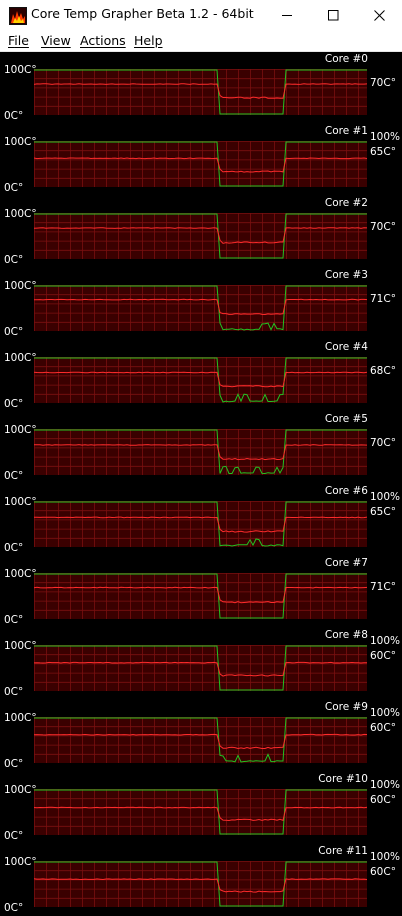 This screenshot has width=402, height=916. I want to click on close-icon, so click(379, 15).